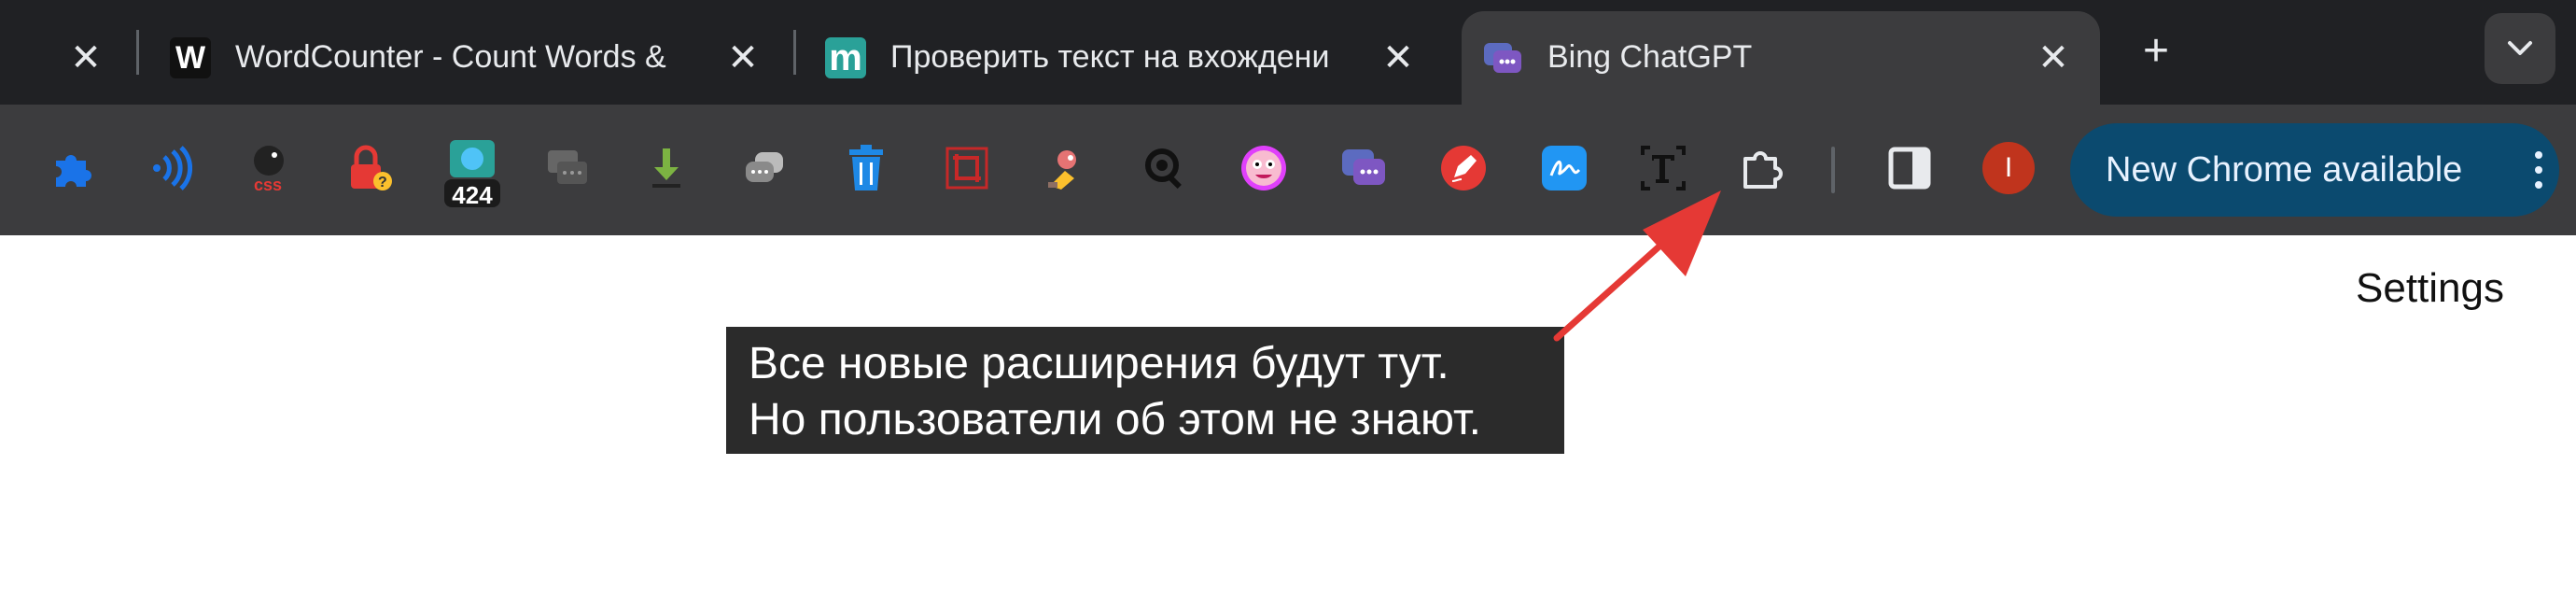 This screenshot has height=592, width=2576. Describe the element at coordinates (1463, 168) in the screenshot. I see `pen-icon` at that location.